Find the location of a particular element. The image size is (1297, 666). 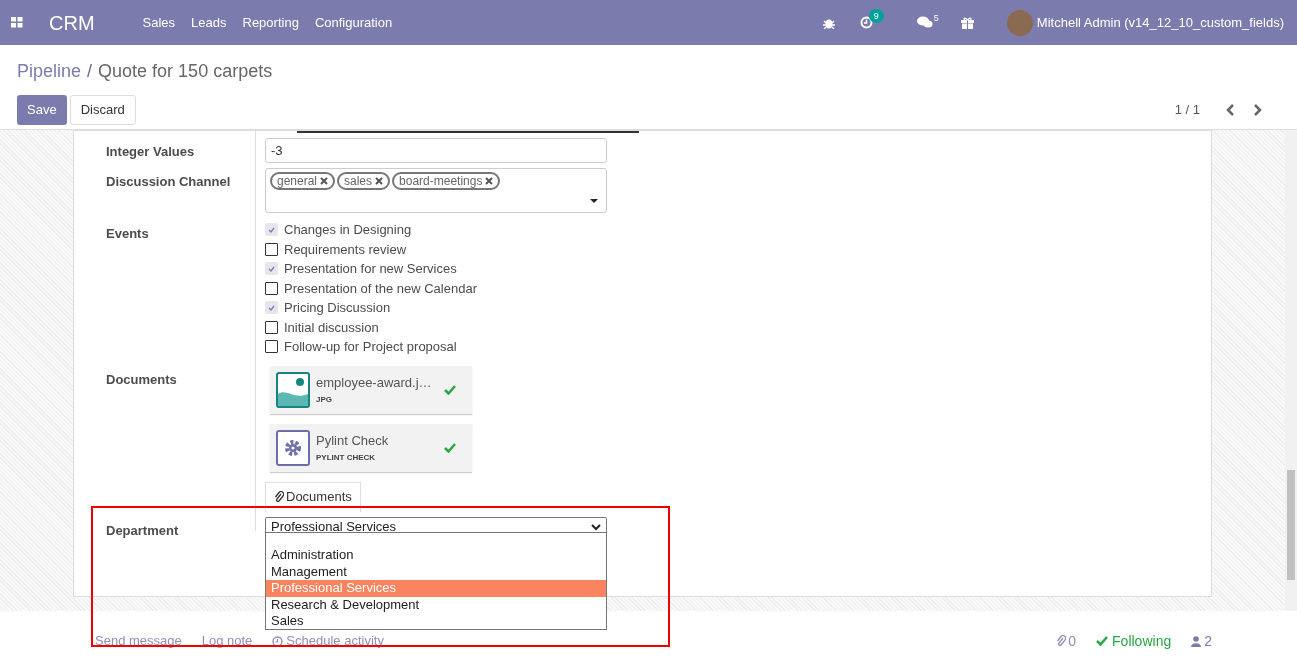

apps-menu-icon is located at coordinates (17, 22).